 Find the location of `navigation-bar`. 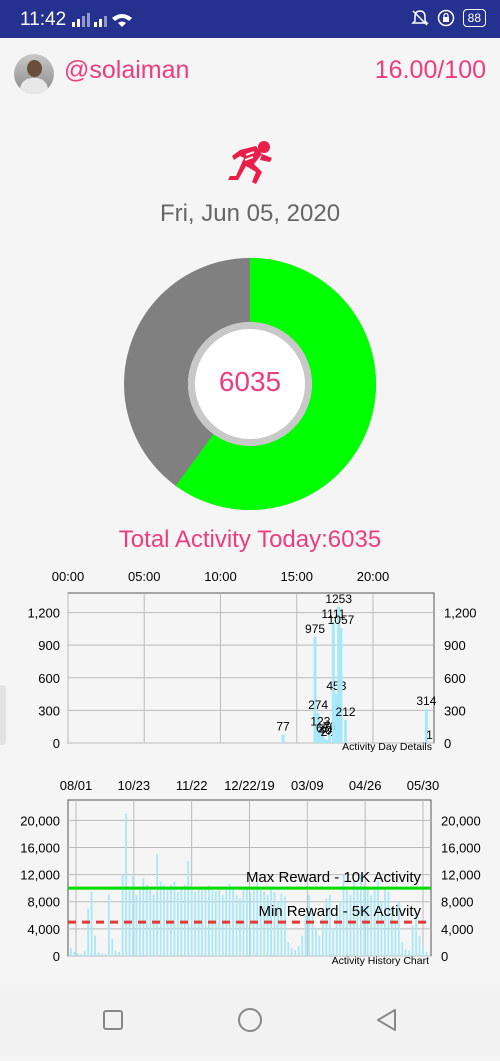

navigation-bar is located at coordinates (250, 1020).